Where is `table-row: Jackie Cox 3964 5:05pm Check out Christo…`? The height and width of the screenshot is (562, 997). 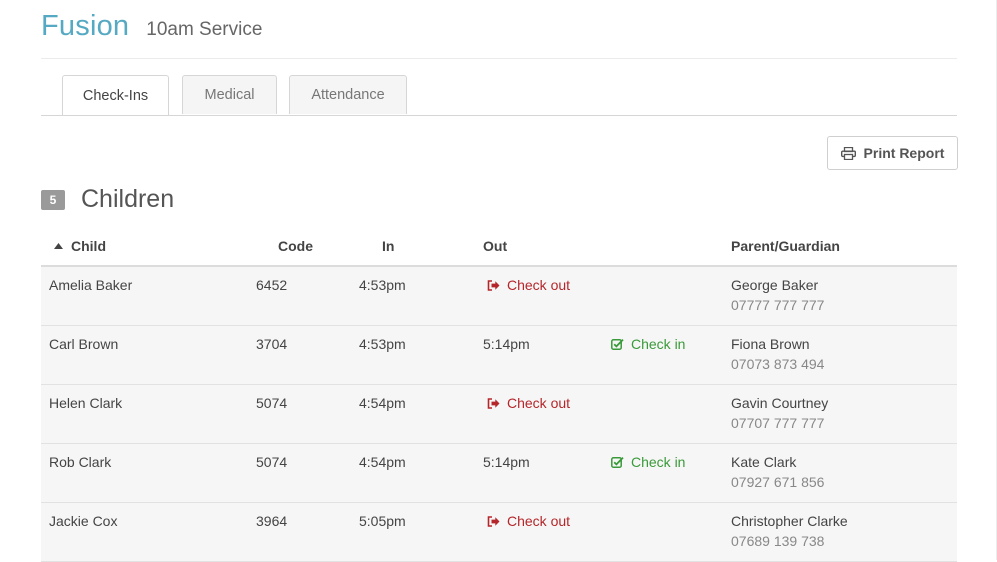
table-row: Jackie Cox 3964 5:05pm Check out Christo… is located at coordinates (499, 532).